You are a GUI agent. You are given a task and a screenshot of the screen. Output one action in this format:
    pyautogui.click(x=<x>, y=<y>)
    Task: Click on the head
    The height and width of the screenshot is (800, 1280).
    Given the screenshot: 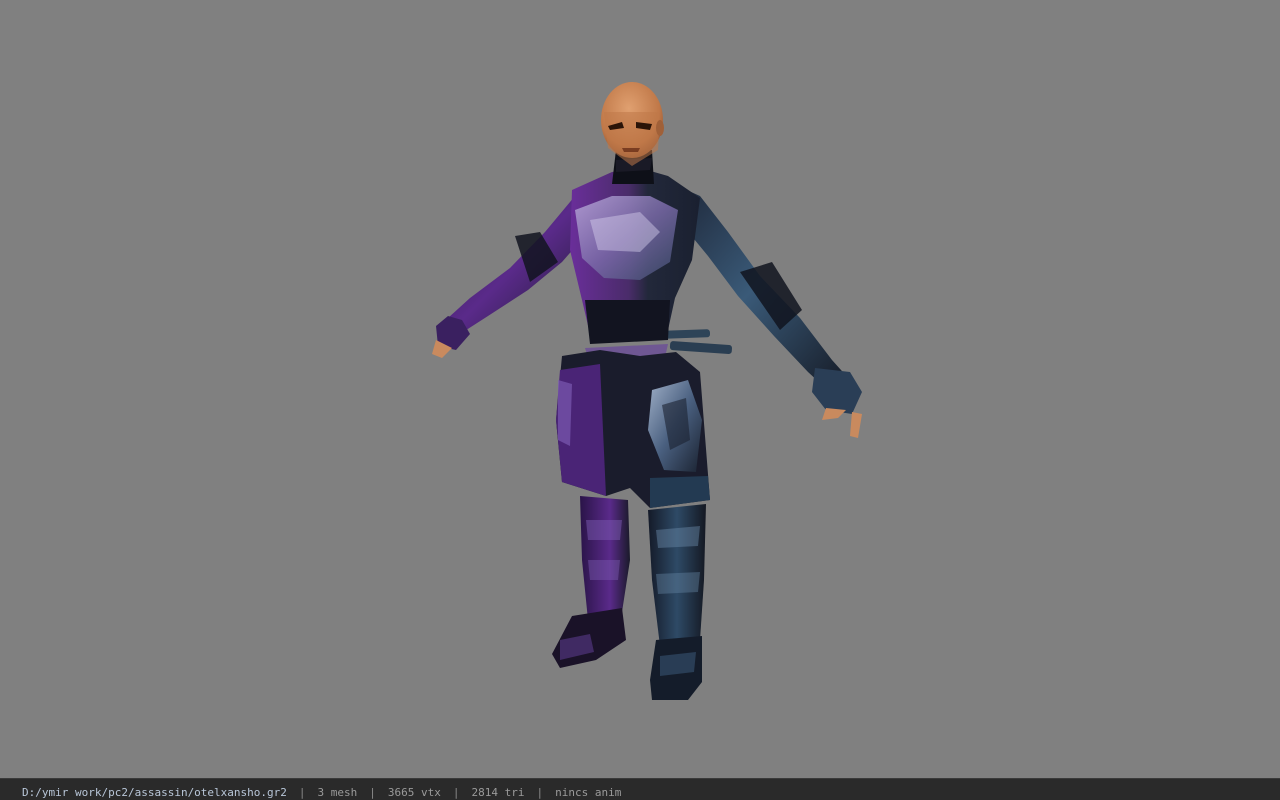 What is the action you would take?
    pyautogui.click(x=632, y=133)
    